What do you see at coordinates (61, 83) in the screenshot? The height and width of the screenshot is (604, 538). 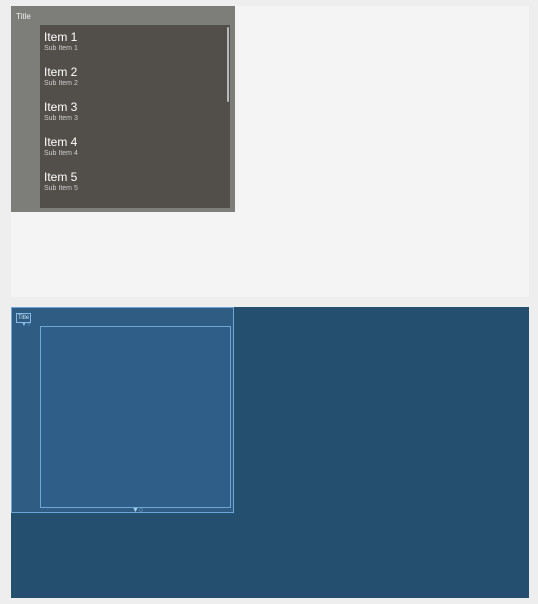 I see `list-item-subtitle: Sub Item 2` at bounding box center [61, 83].